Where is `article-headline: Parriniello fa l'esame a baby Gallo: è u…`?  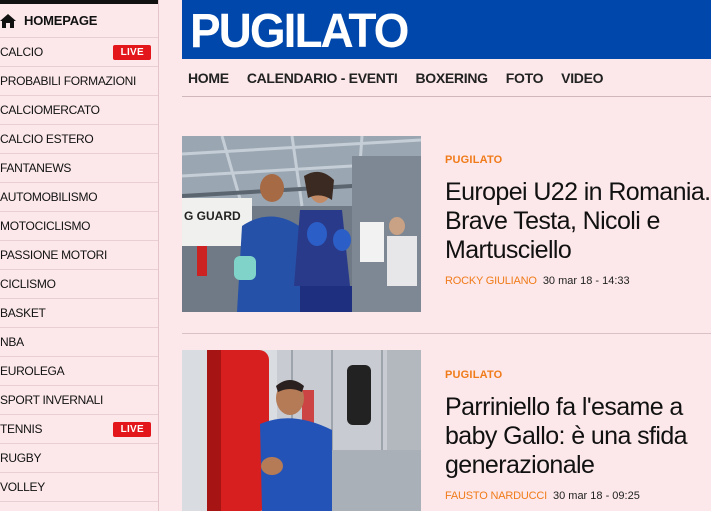 article-headline: Parriniello fa l'esame a baby Gallo: è u… is located at coordinates (578, 436).